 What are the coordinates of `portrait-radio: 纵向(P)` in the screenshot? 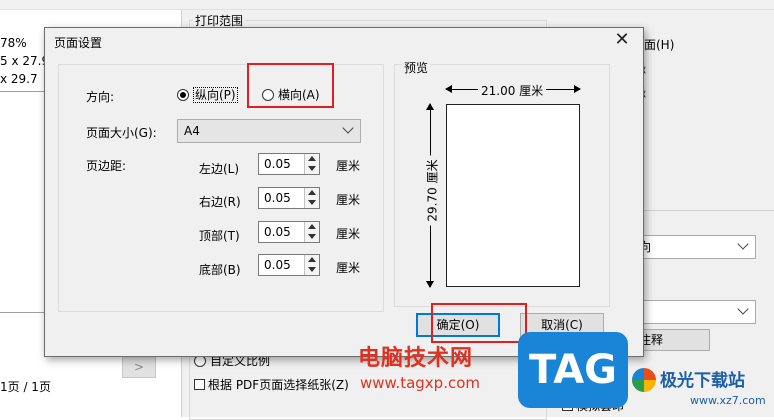 It's located at (207, 94).